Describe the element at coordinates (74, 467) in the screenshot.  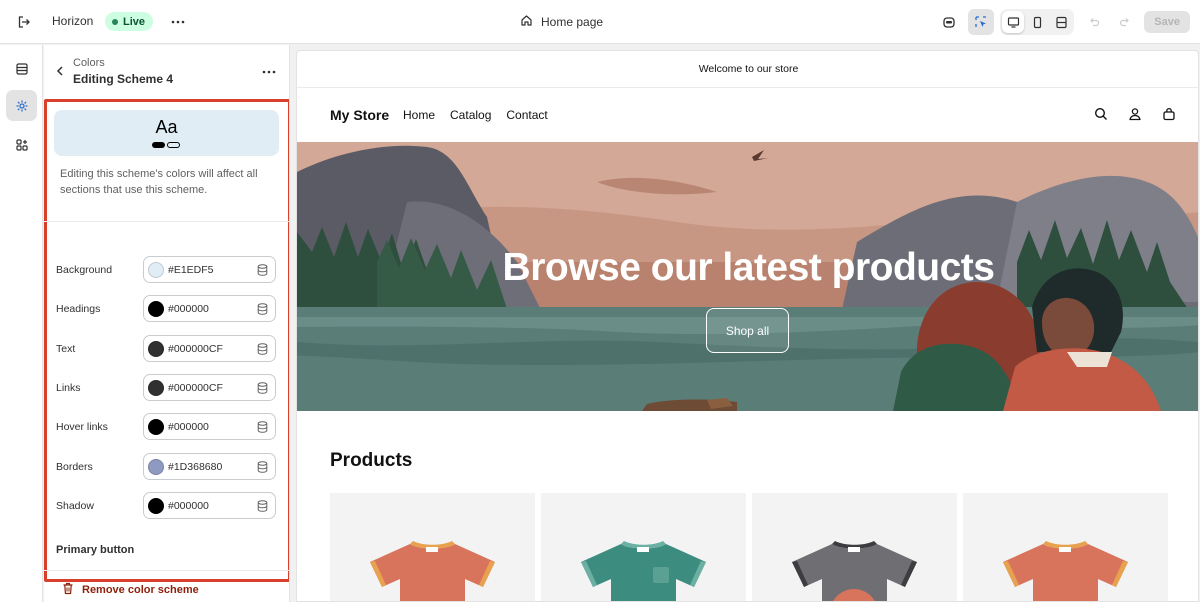
I see `color-setting-label: Borders` at that location.